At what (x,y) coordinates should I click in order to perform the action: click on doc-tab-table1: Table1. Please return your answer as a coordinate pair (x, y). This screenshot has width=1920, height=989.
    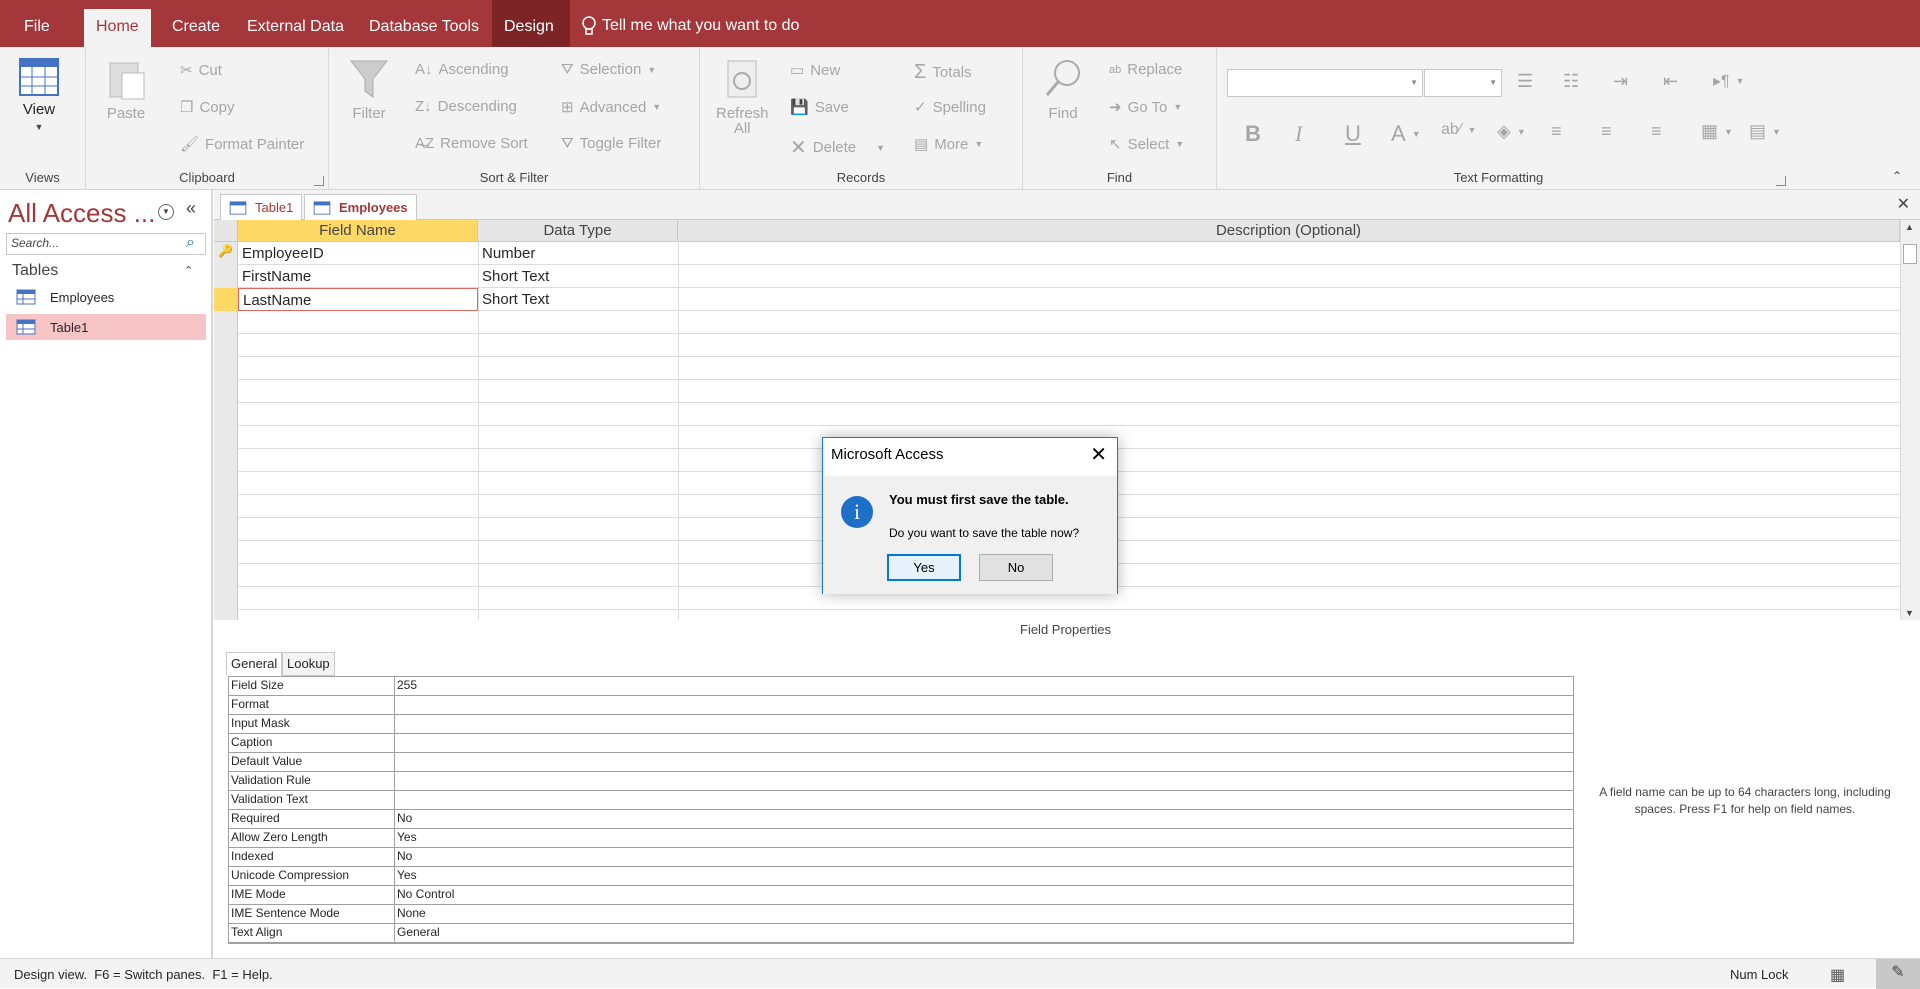
    Looking at the image, I should click on (261, 207).